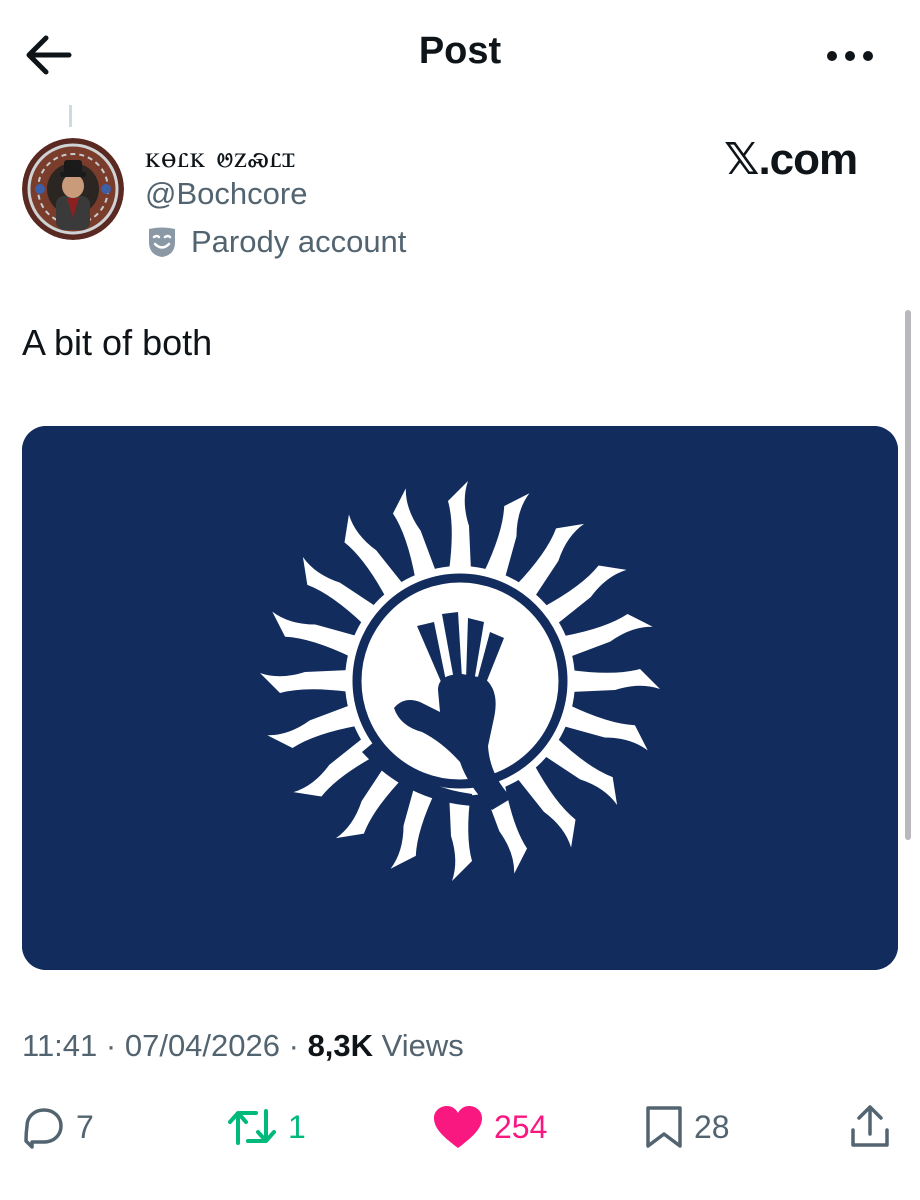 The height and width of the screenshot is (1200, 920). I want to click on repost-button: 1, so click(266, 1127).